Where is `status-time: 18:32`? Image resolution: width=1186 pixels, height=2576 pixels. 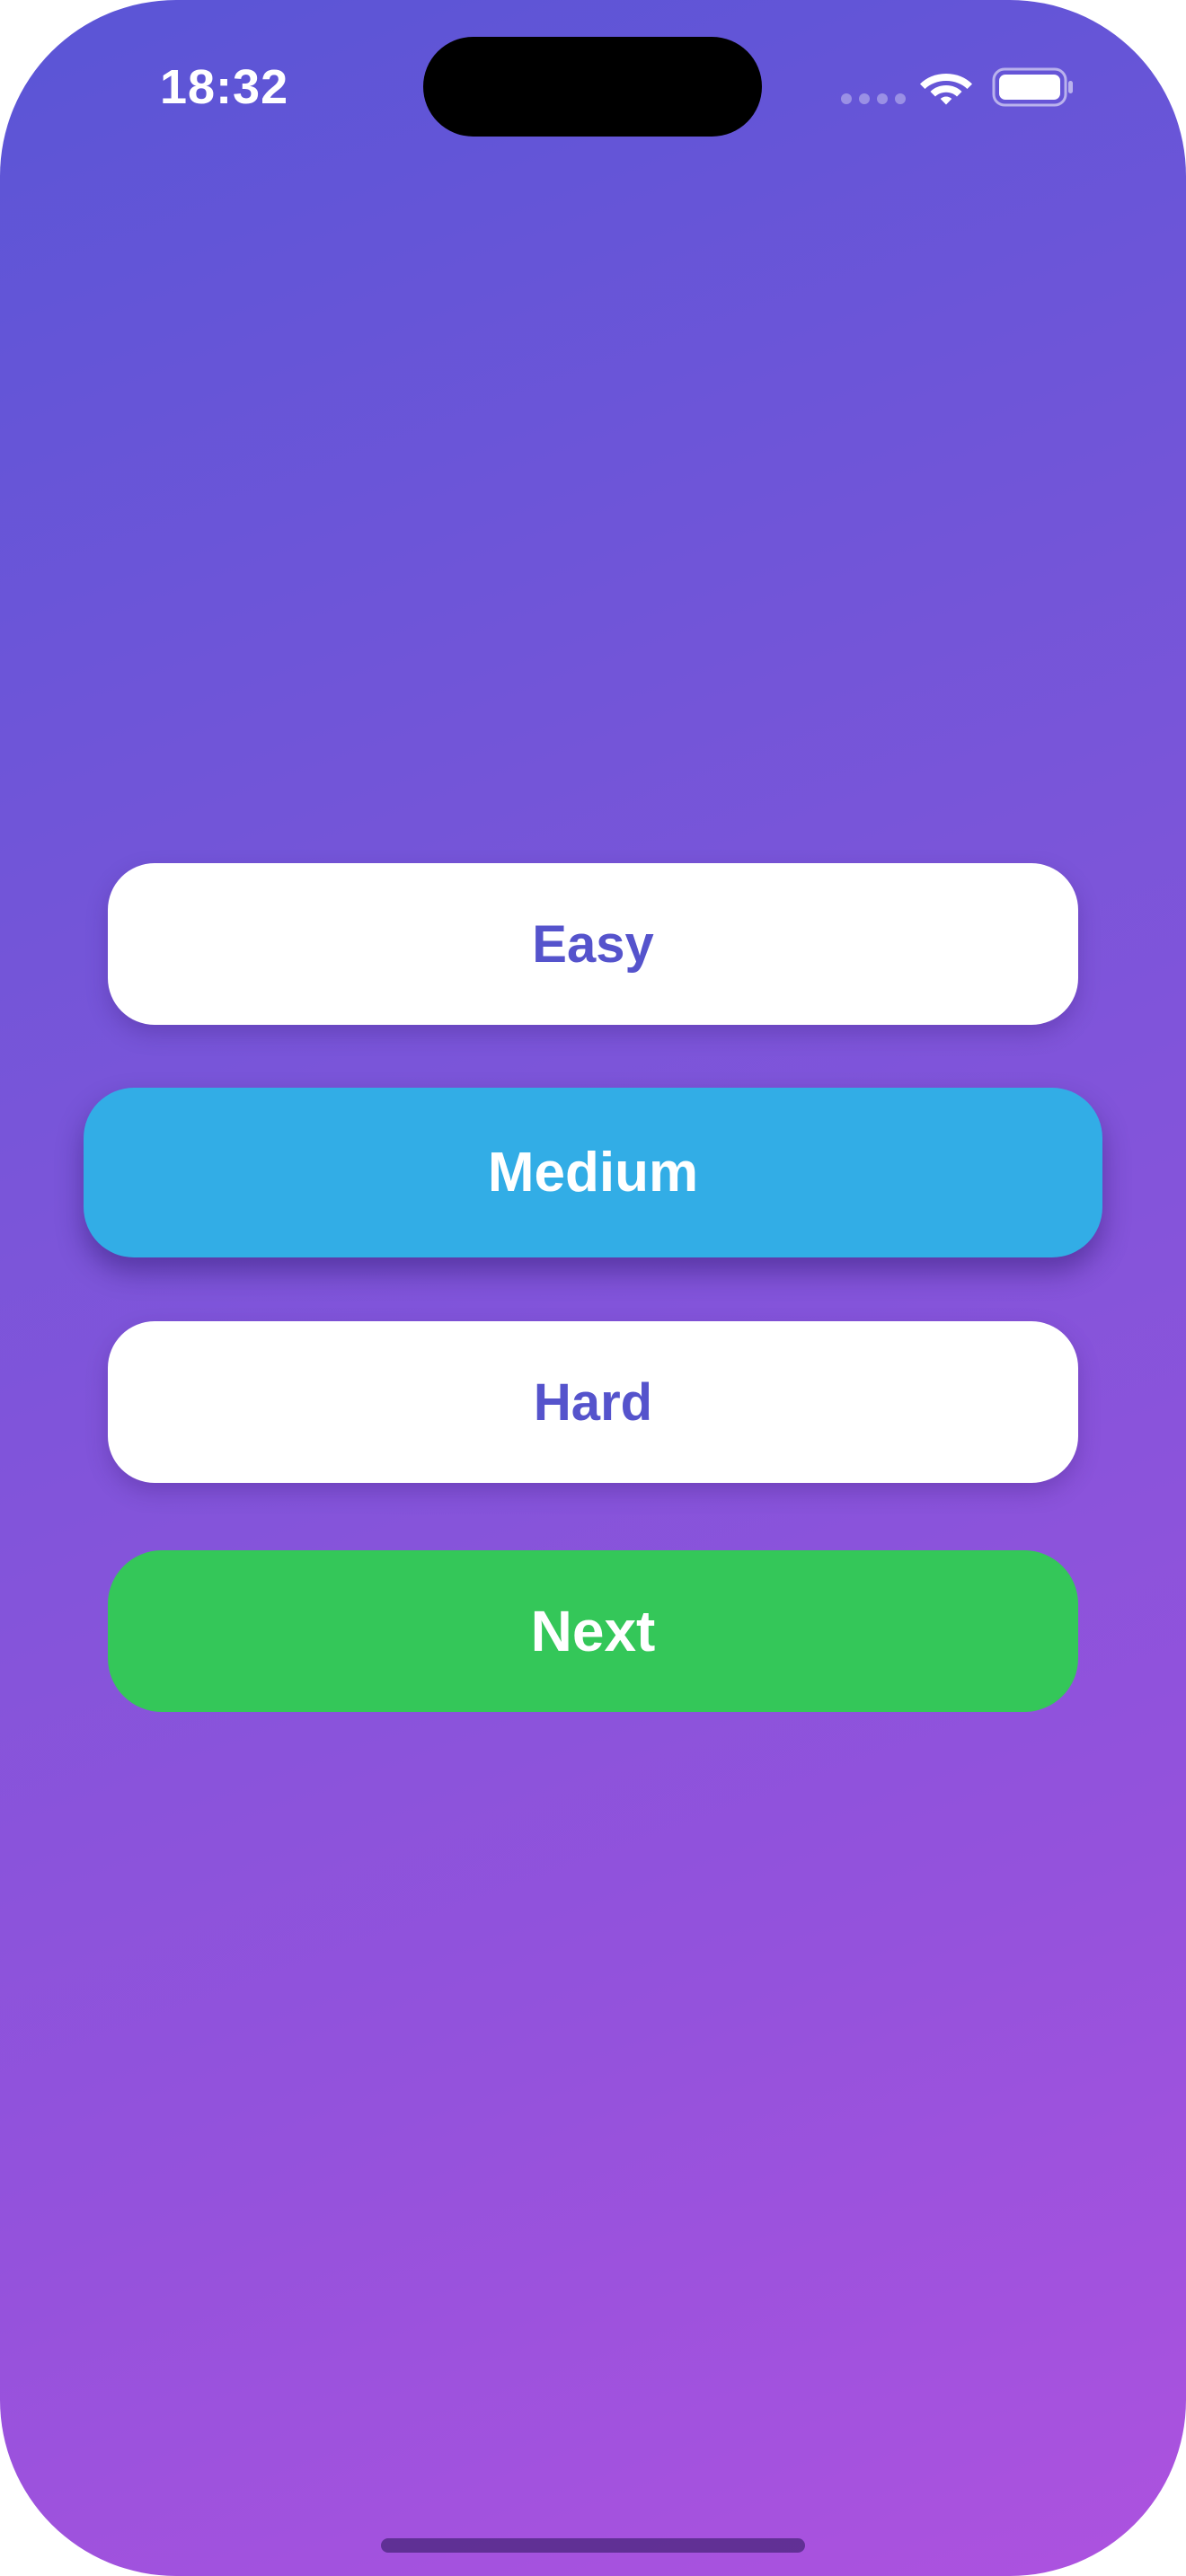 status-time: 18:32 is located at coordinates (224, 87).